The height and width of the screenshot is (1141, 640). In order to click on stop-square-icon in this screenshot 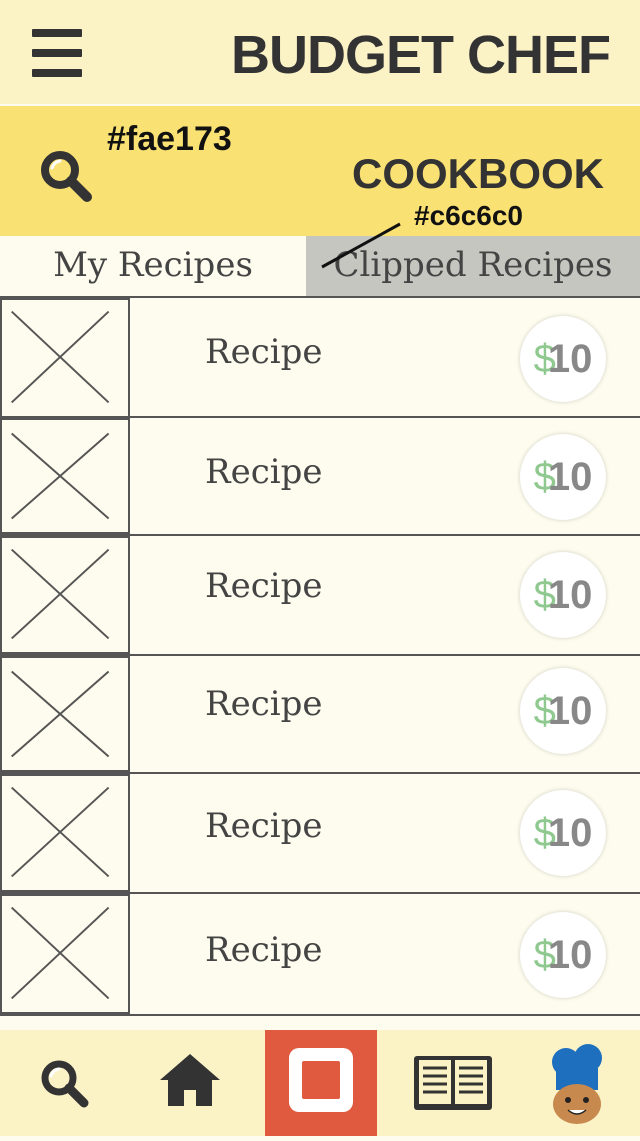, I will do `click(321, 1080)`.